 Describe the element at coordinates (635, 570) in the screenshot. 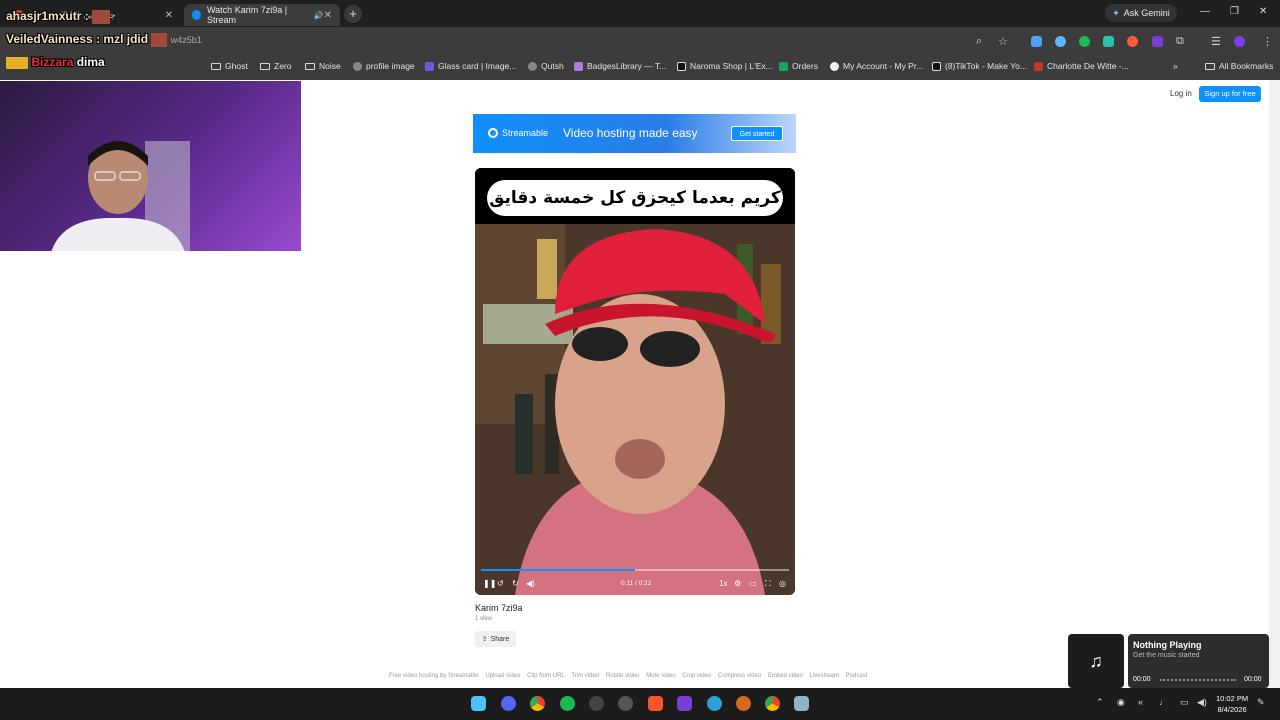

I see `video-progress-bar` at that location.